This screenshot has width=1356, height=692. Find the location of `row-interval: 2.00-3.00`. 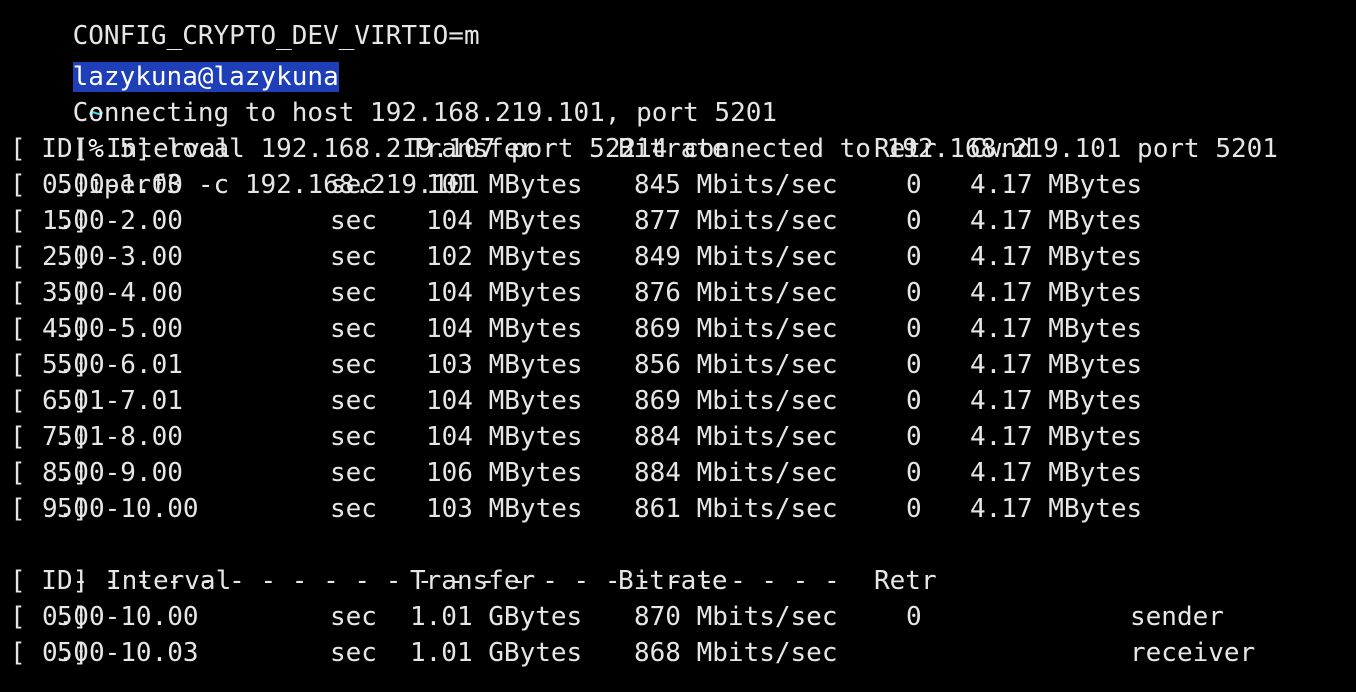

row-interval: 2.00-3.00 is located at coordinates (112, 257).